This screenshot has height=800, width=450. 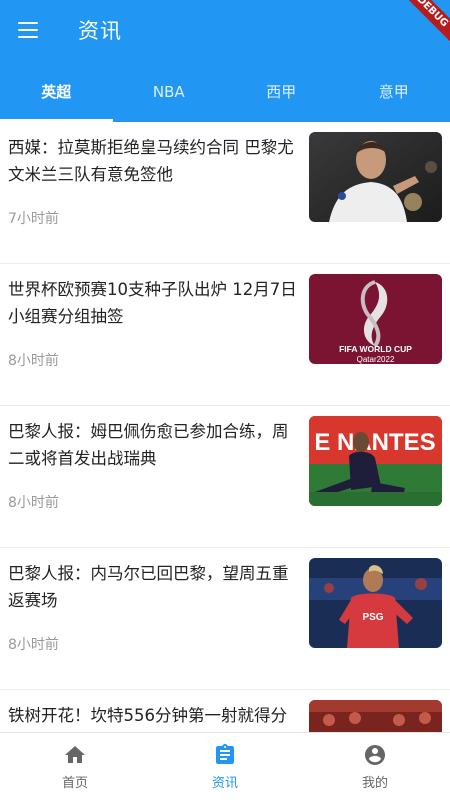 I want to click on news-title: 西媒：拉莫斯拒绝皇马续约合同 巴黎尤文米兰三队有意免签他, so click(x=151, y=161).